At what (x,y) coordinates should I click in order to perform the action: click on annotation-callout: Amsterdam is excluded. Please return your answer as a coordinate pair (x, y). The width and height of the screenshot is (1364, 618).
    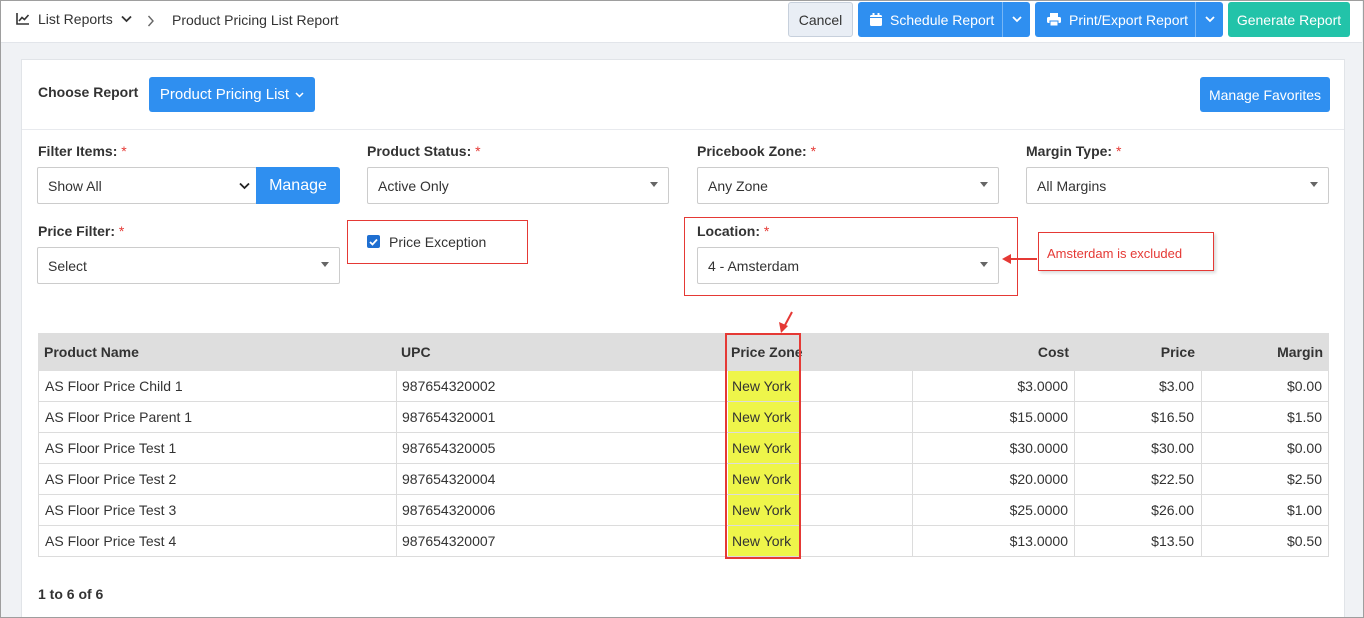
    Looking at the image, I should click on (1126, 251).